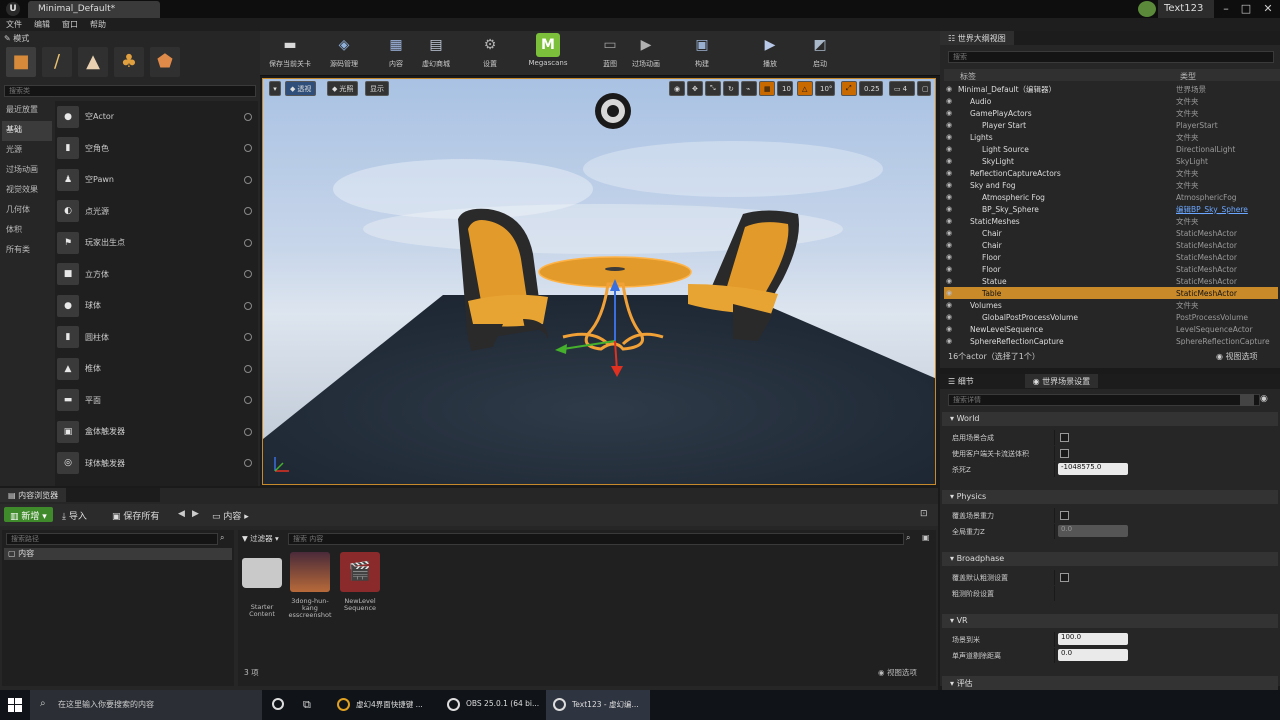  What do you see at coordinates (1111, 281) in the screenshot?
I see `outliner-row: ◉ Statue StaticMeshActor` at bounding box center [1111, 281].